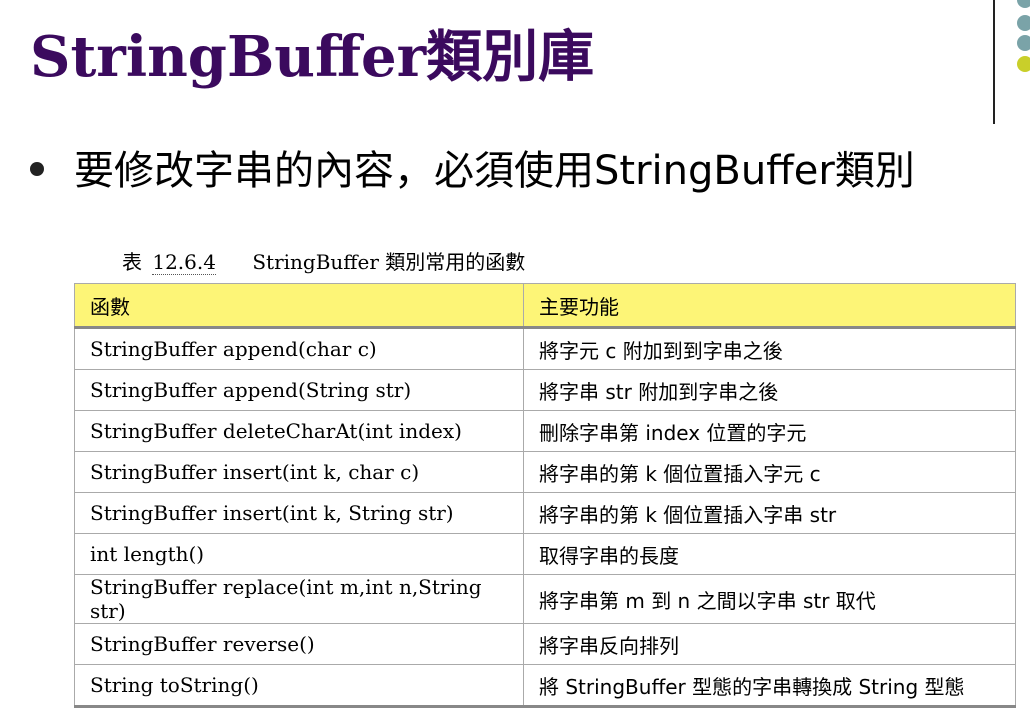 Image resolution: width=1030 pixels, height=728 pixels. Describe the element at coordinates (494, 171) in the screenshot. I see `bullet-text: 要修改字串的內容，必須使用StringBuffer類別` at that location.